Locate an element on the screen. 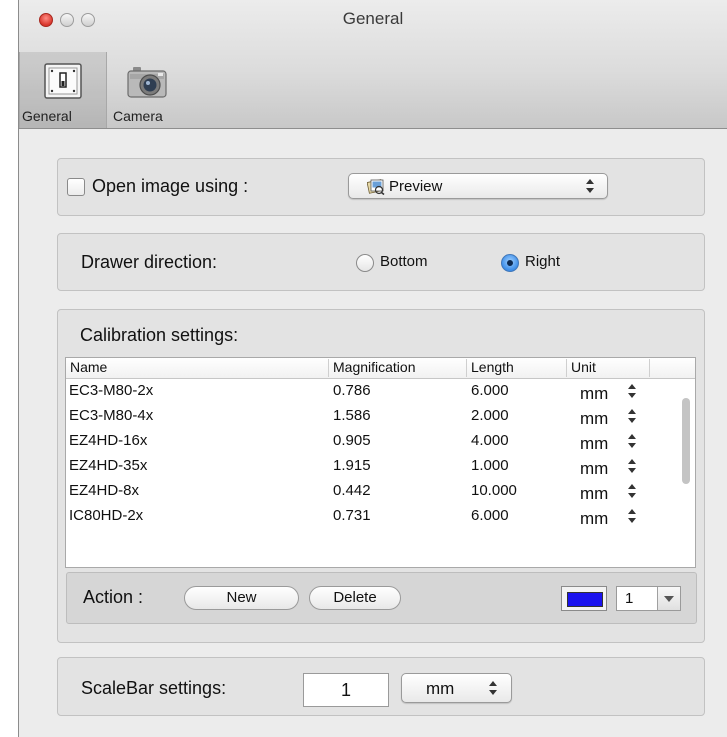 This screenshot has width=727, height=737. cell-length: 1.000 is located at coordinates (490, 465).